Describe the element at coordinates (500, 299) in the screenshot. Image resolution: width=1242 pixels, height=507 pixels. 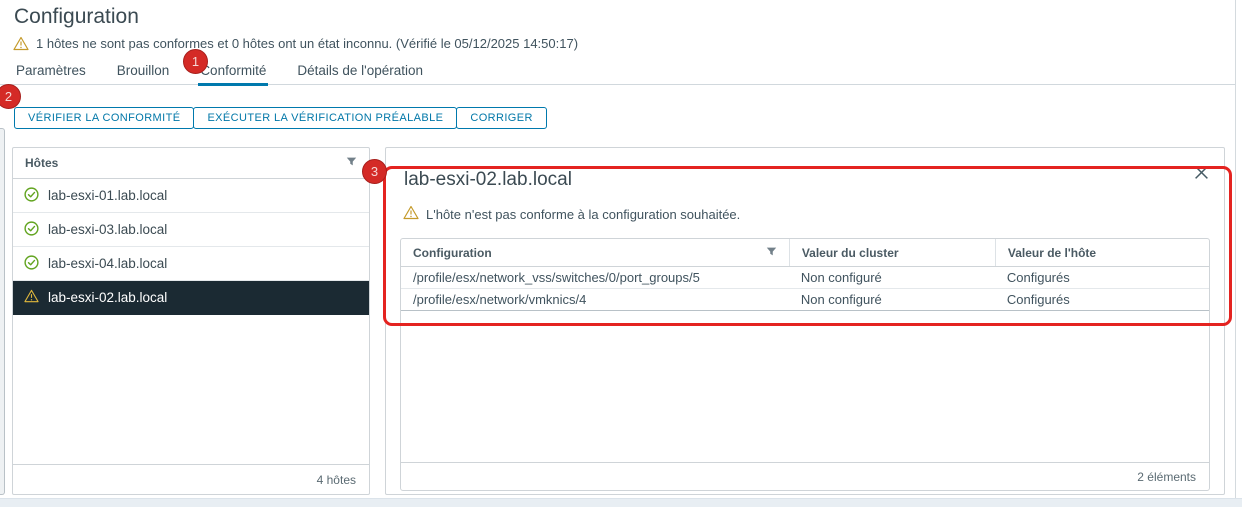
I see `config-path-cell: /profile/esx/network/vmknics/4` at that location.